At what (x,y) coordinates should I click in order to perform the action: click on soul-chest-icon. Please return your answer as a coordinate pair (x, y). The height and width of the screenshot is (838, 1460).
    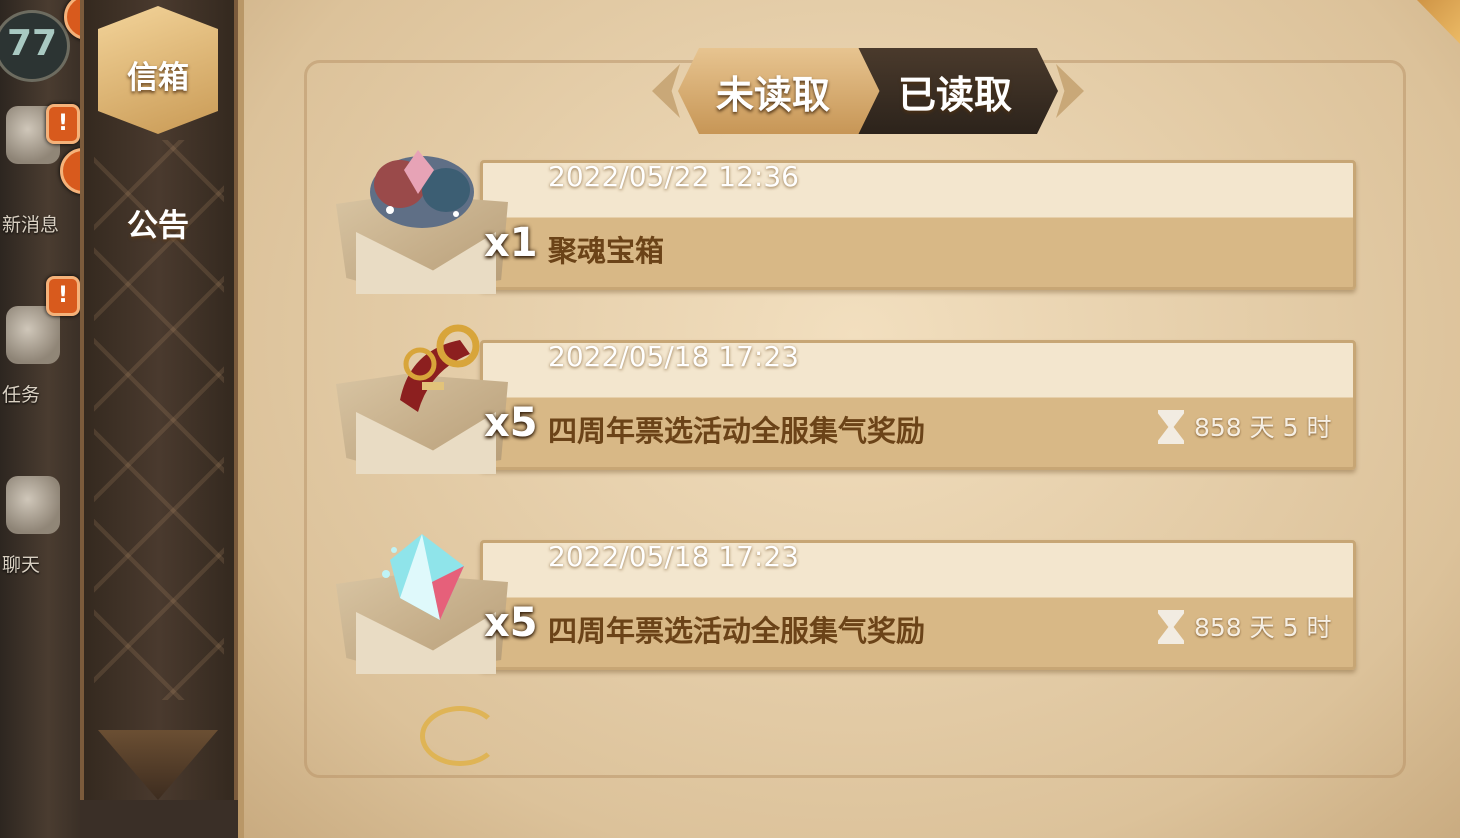
    Looking at the image, I should click on (422, 189).